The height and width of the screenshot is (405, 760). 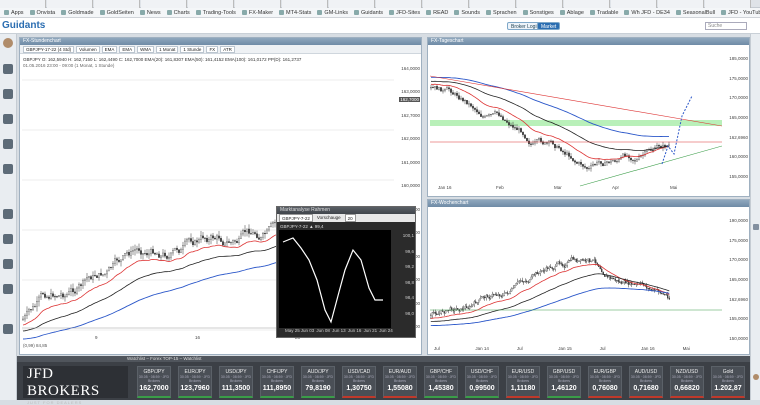 I want to click on bookmark-item: GoldSeiten, so click(x=116, y=13).